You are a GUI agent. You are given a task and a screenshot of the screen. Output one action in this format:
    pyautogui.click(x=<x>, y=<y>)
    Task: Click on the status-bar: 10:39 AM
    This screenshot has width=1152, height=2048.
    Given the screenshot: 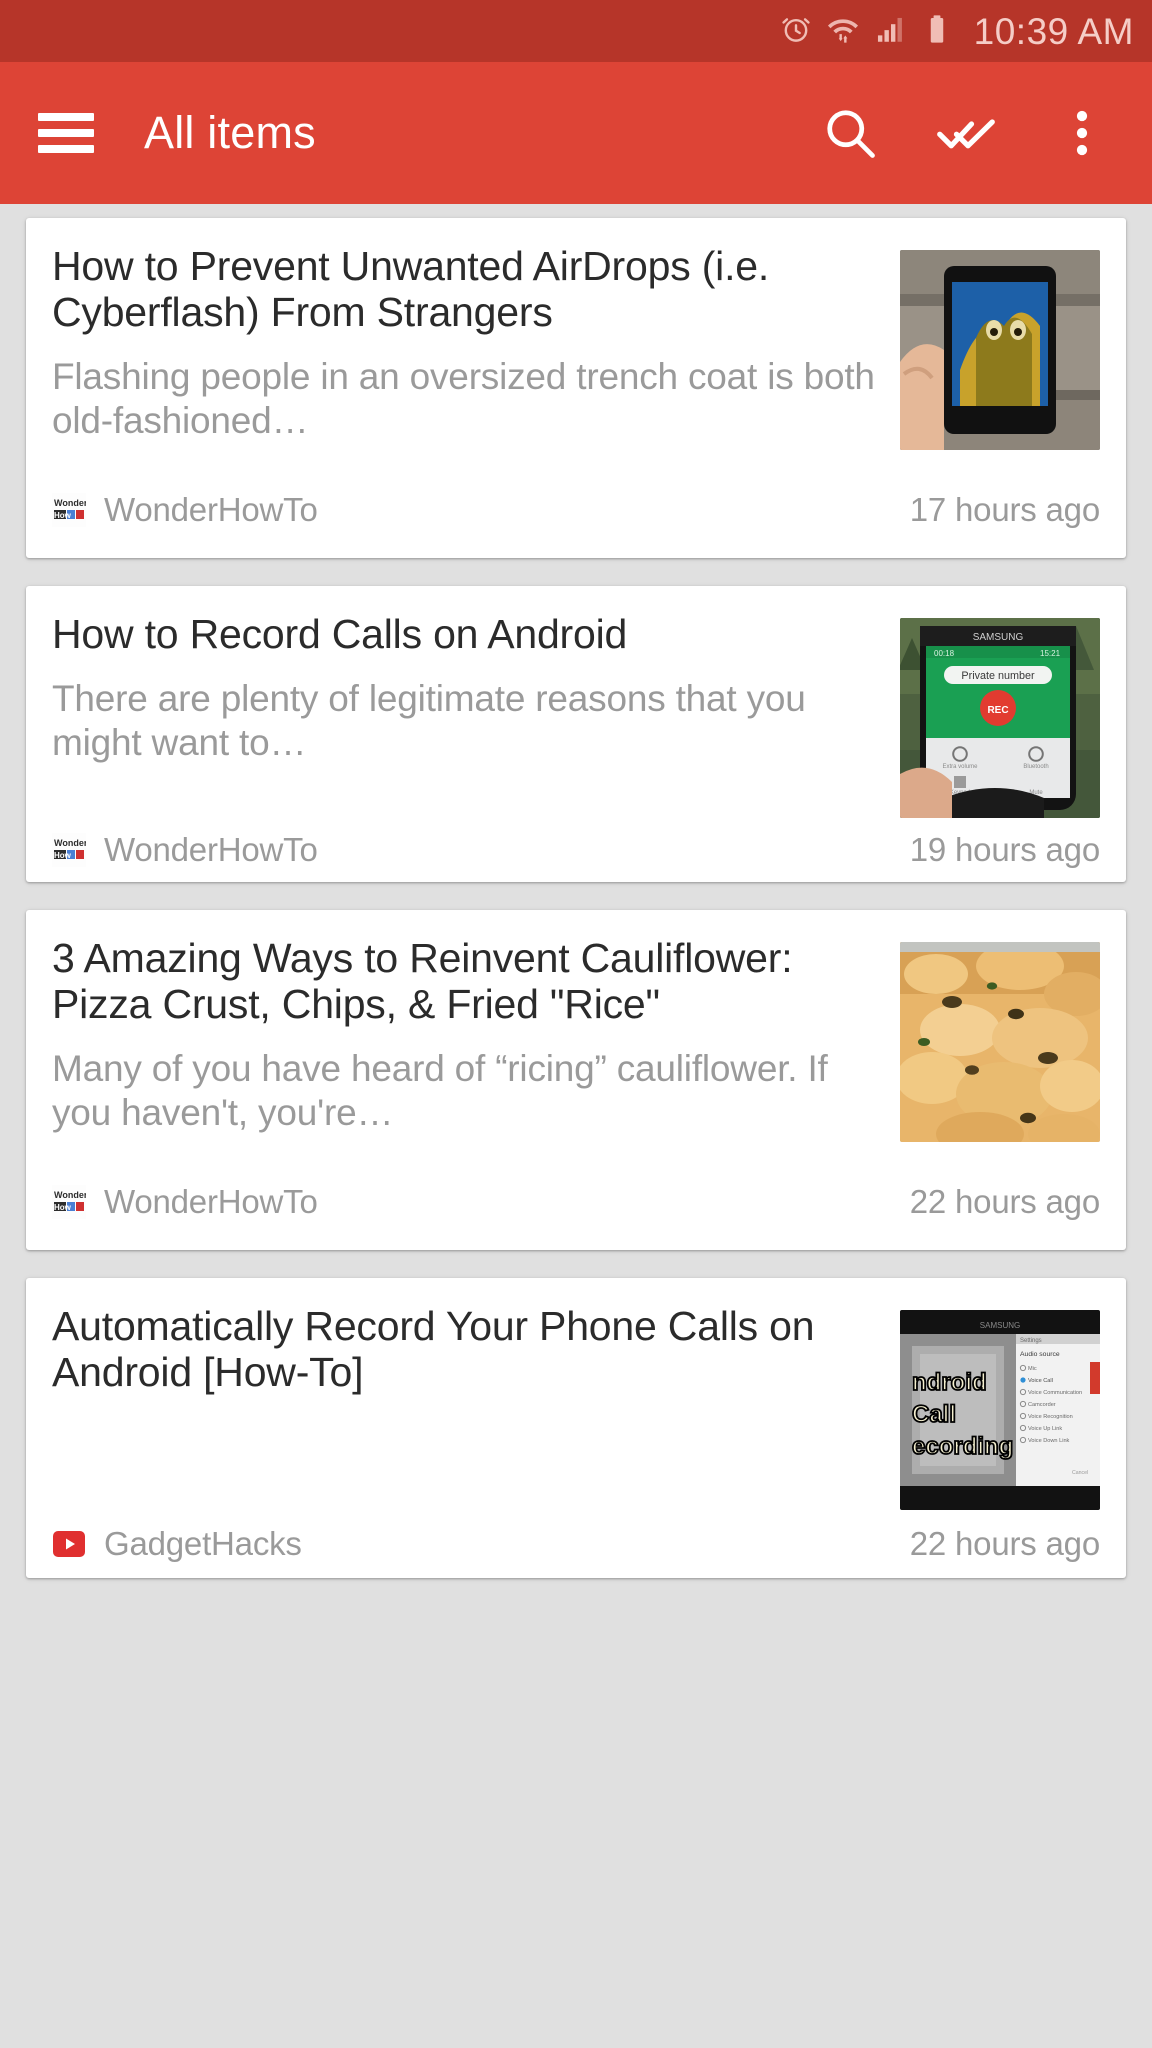 What is the action you would take?
    pyautogui.click(x=576, y=31)
    